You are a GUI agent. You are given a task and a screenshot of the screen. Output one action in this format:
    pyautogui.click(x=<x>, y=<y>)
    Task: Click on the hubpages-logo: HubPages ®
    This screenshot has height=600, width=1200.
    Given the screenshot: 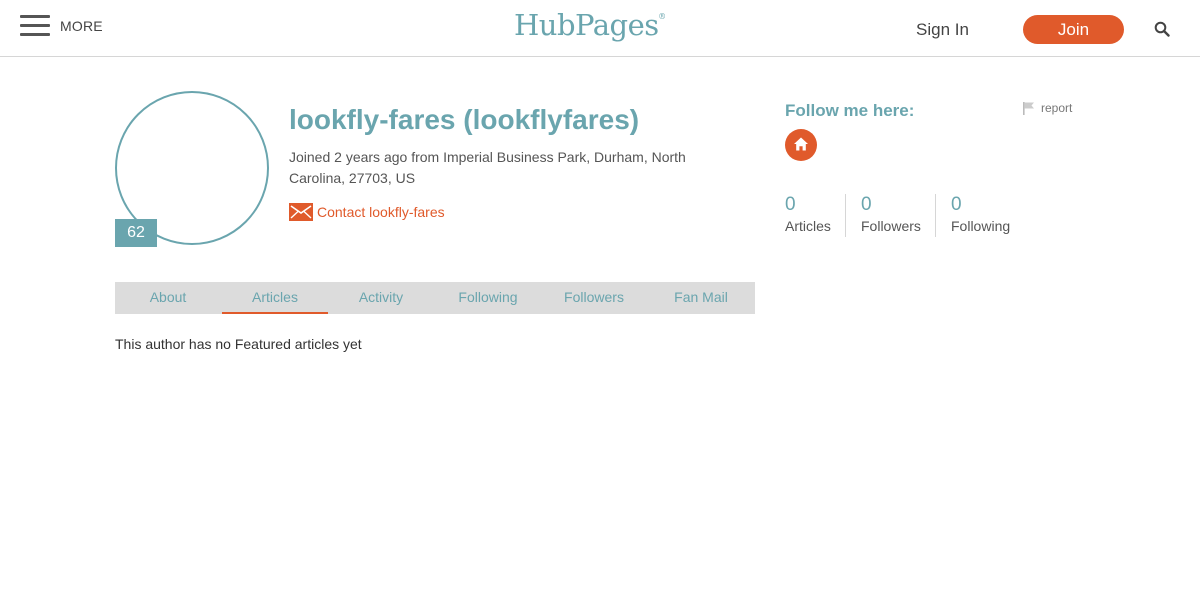 What is the action you would take?
    pyautogui.click(x=590, y=25)
    